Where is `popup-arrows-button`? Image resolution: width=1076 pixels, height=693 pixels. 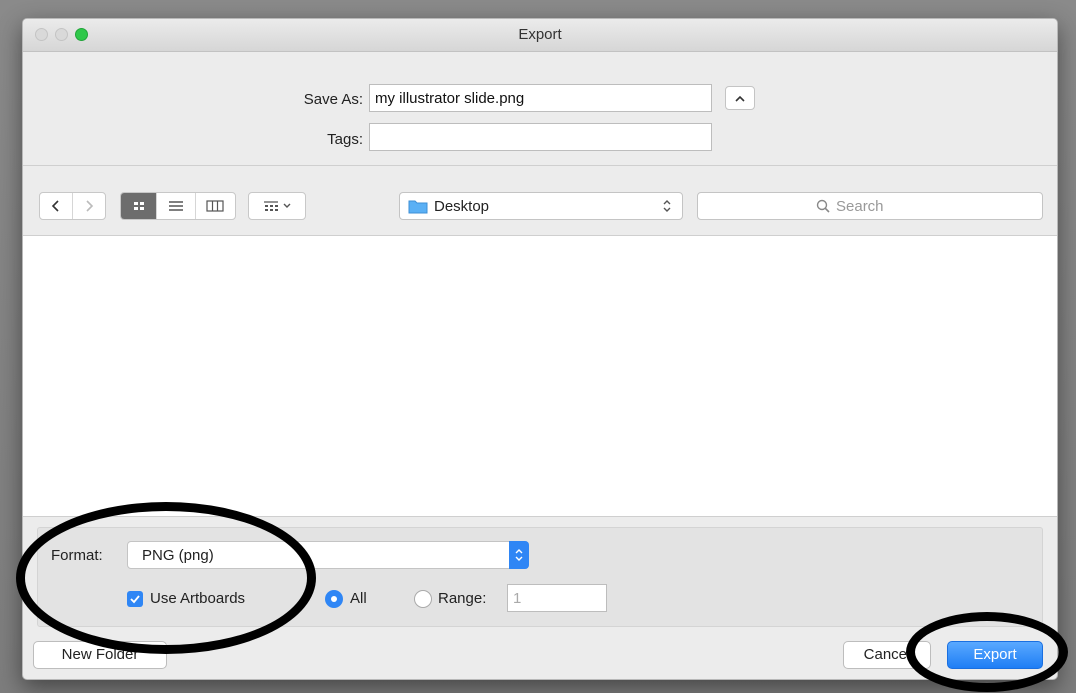 popup-arrows-button is located at coordinates (519, 555).